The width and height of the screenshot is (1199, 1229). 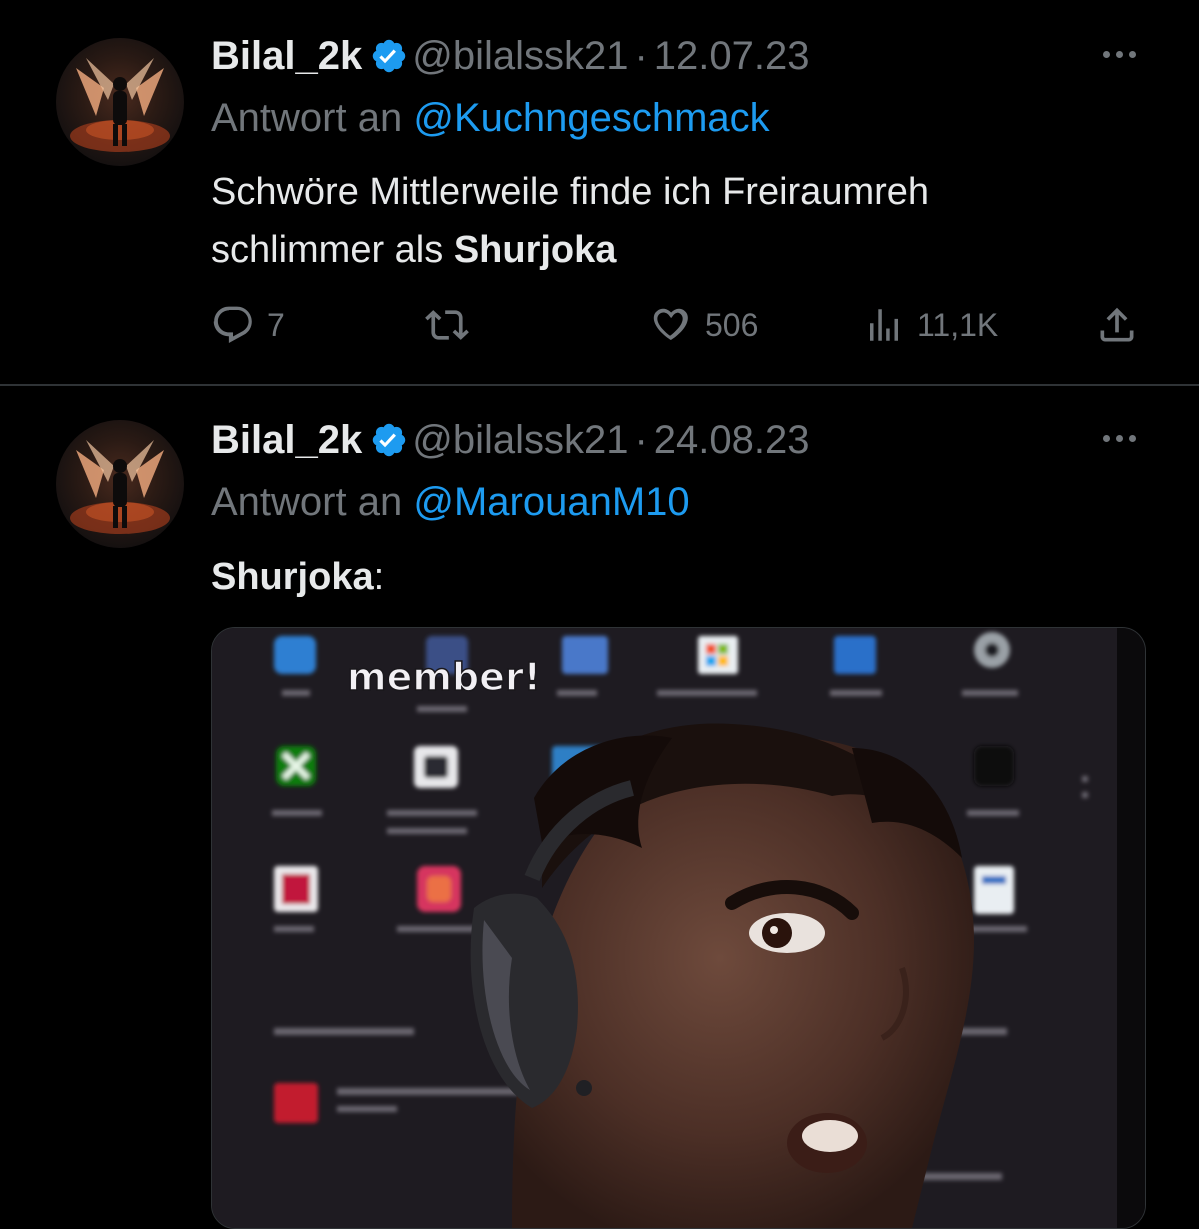 What do you see at coordinates (276, 324) in the screenshot?
I see `reply-count: 7` at bounding box center [276, 324].